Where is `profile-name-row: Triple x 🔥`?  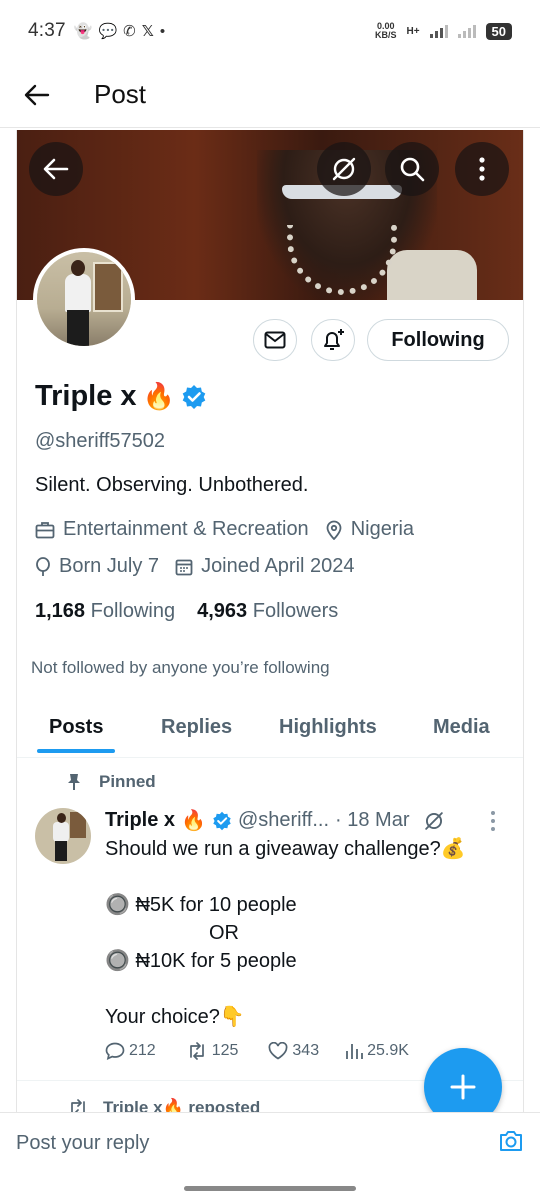
profile-name-row: Triple x 🔥 is located at coordinates (121, 396).